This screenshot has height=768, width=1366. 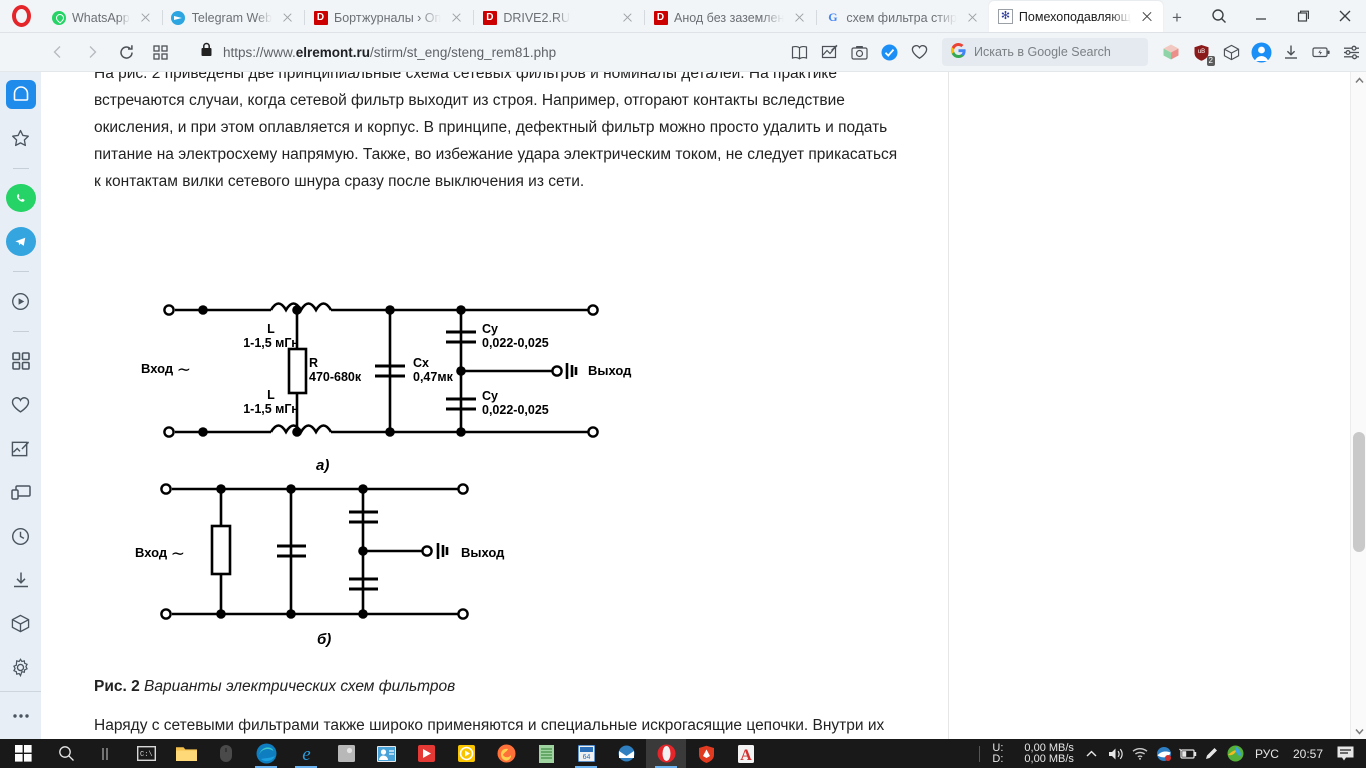 What do you see at coordinates (902, 17) in the screenshot?
I see `tab-google-search: G схем фильтра стир` at bounding box center [902, 17].